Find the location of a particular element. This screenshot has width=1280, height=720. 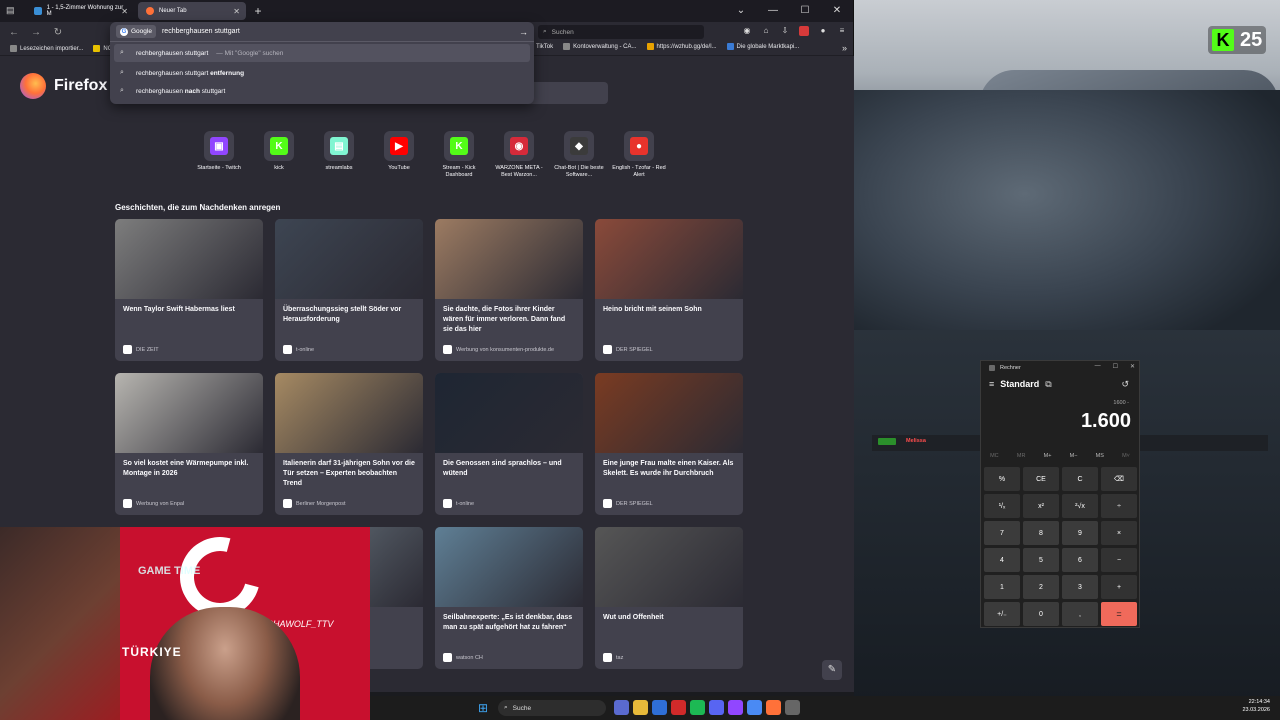

close-icon: ✕ is located at coordinates (1132, 366).